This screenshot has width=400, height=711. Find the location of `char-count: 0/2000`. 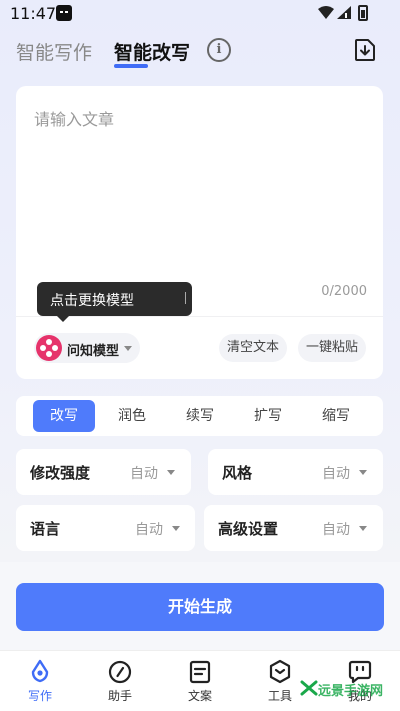

char-count: 0/2000 is located at coordinates (344, 291).